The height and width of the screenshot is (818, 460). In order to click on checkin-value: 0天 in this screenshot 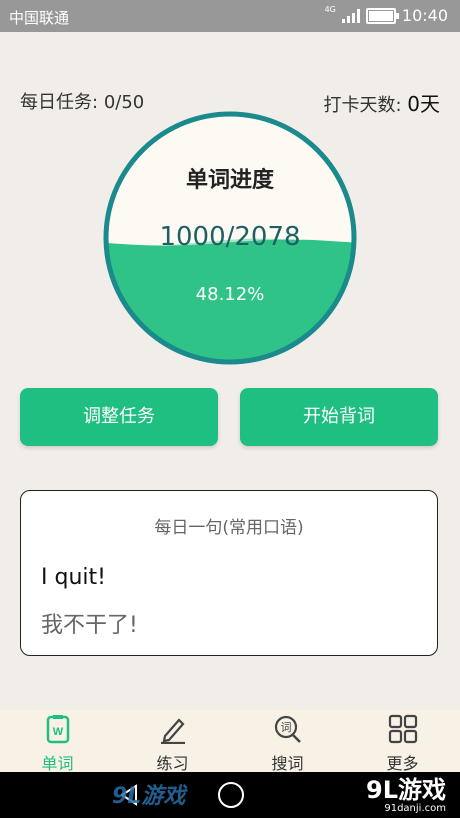, I will do `click(423, 104)`.